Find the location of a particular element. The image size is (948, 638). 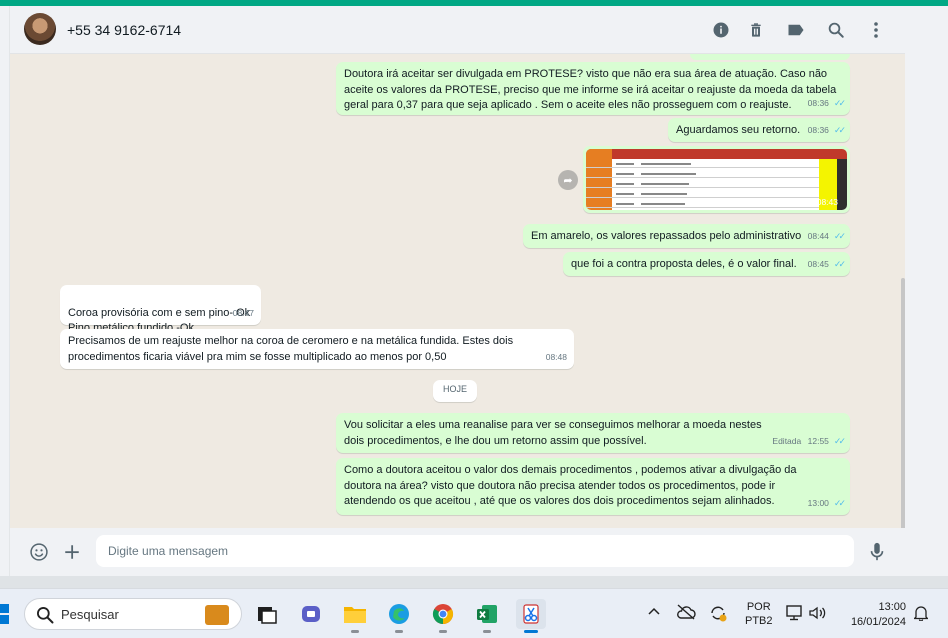

left-panel-edge is located at coordinates (5, 291).